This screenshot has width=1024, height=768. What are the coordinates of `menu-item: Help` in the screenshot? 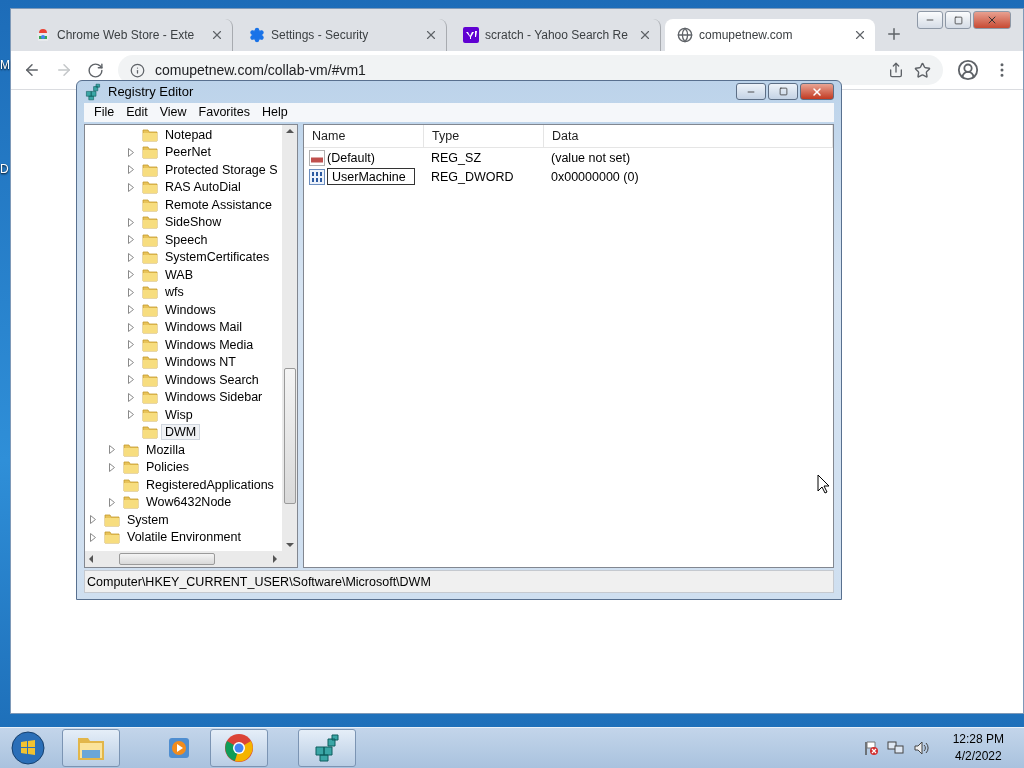 It's located at (275, 112).